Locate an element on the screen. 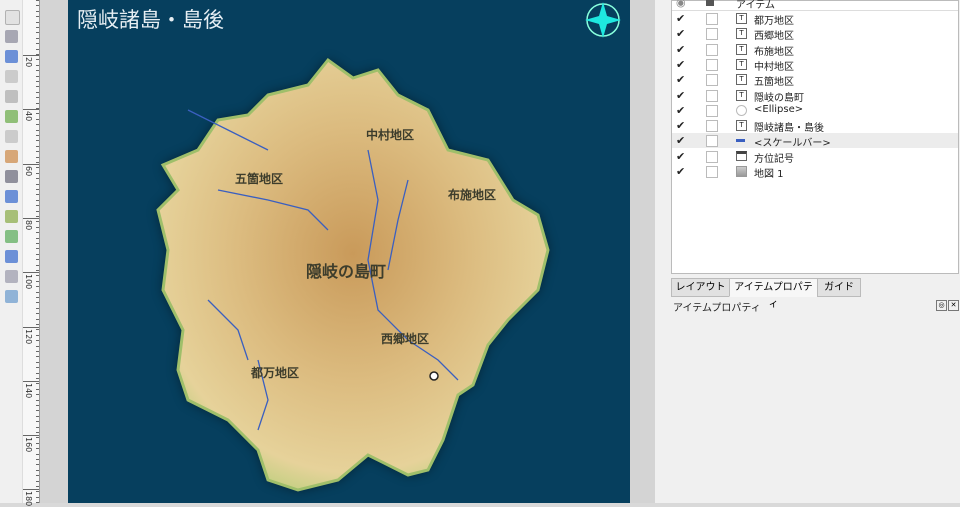 Image resolution: width=960 pixels, height=507 pixels. add-label-icon is located at coordinates (11, 136).